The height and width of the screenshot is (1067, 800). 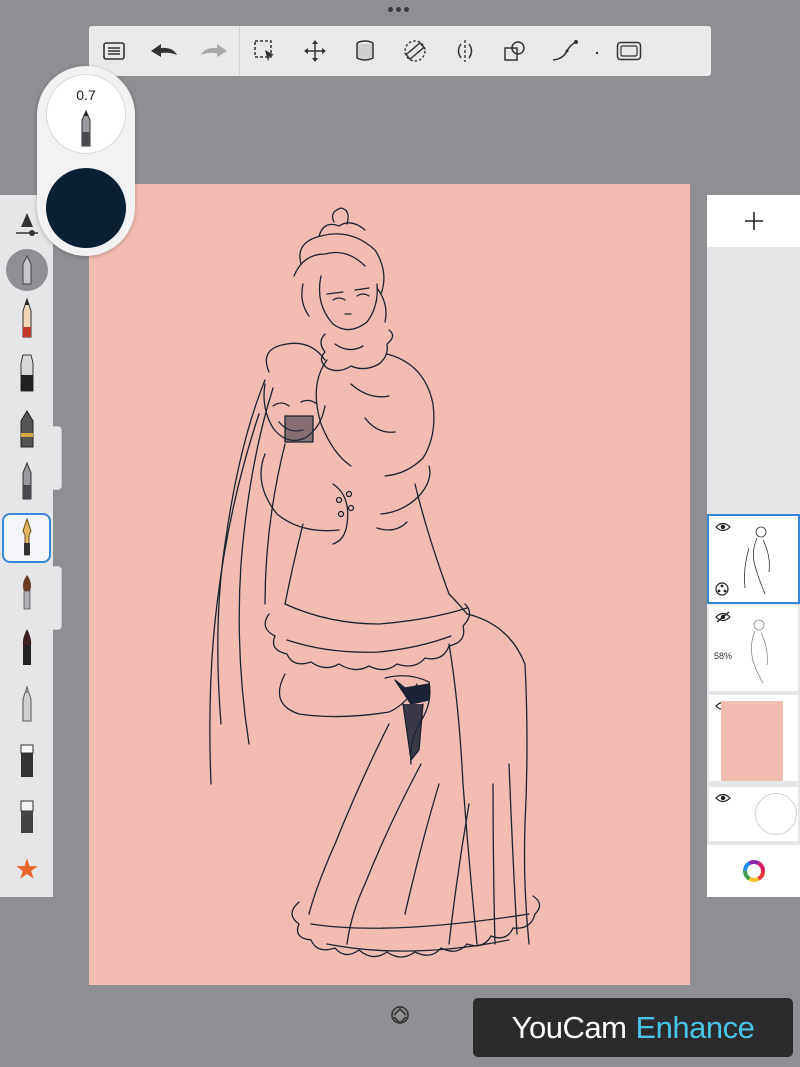 I want to click on stroke-icon, so click(x=565, y=51).